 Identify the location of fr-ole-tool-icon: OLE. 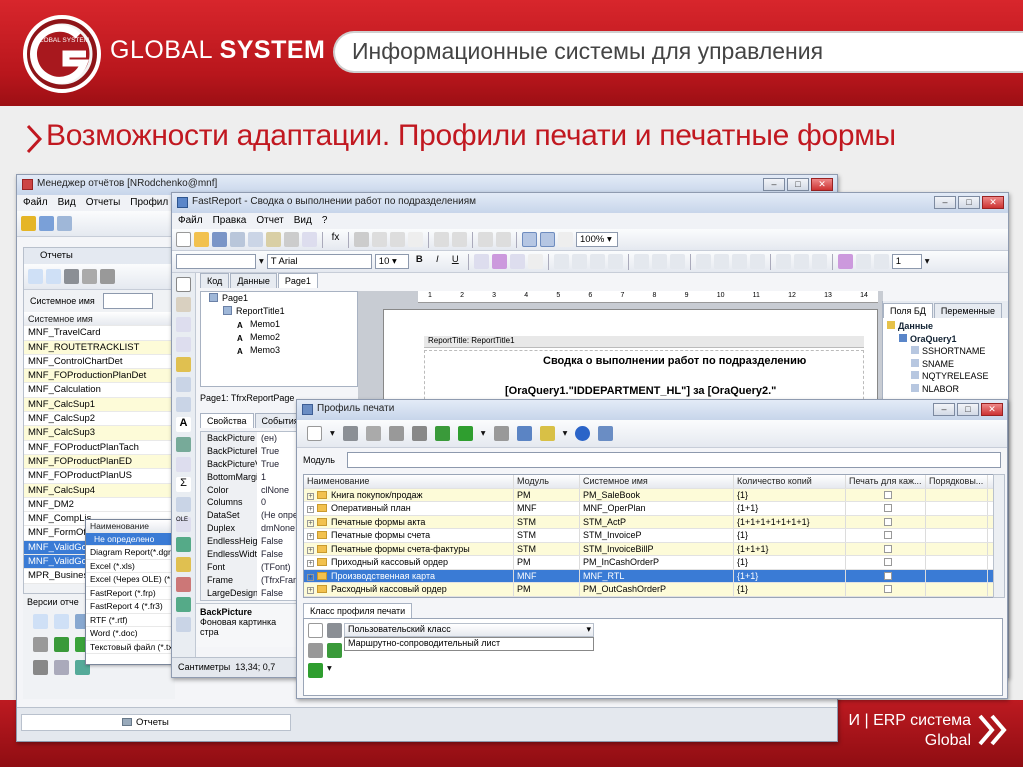
(183, 524).